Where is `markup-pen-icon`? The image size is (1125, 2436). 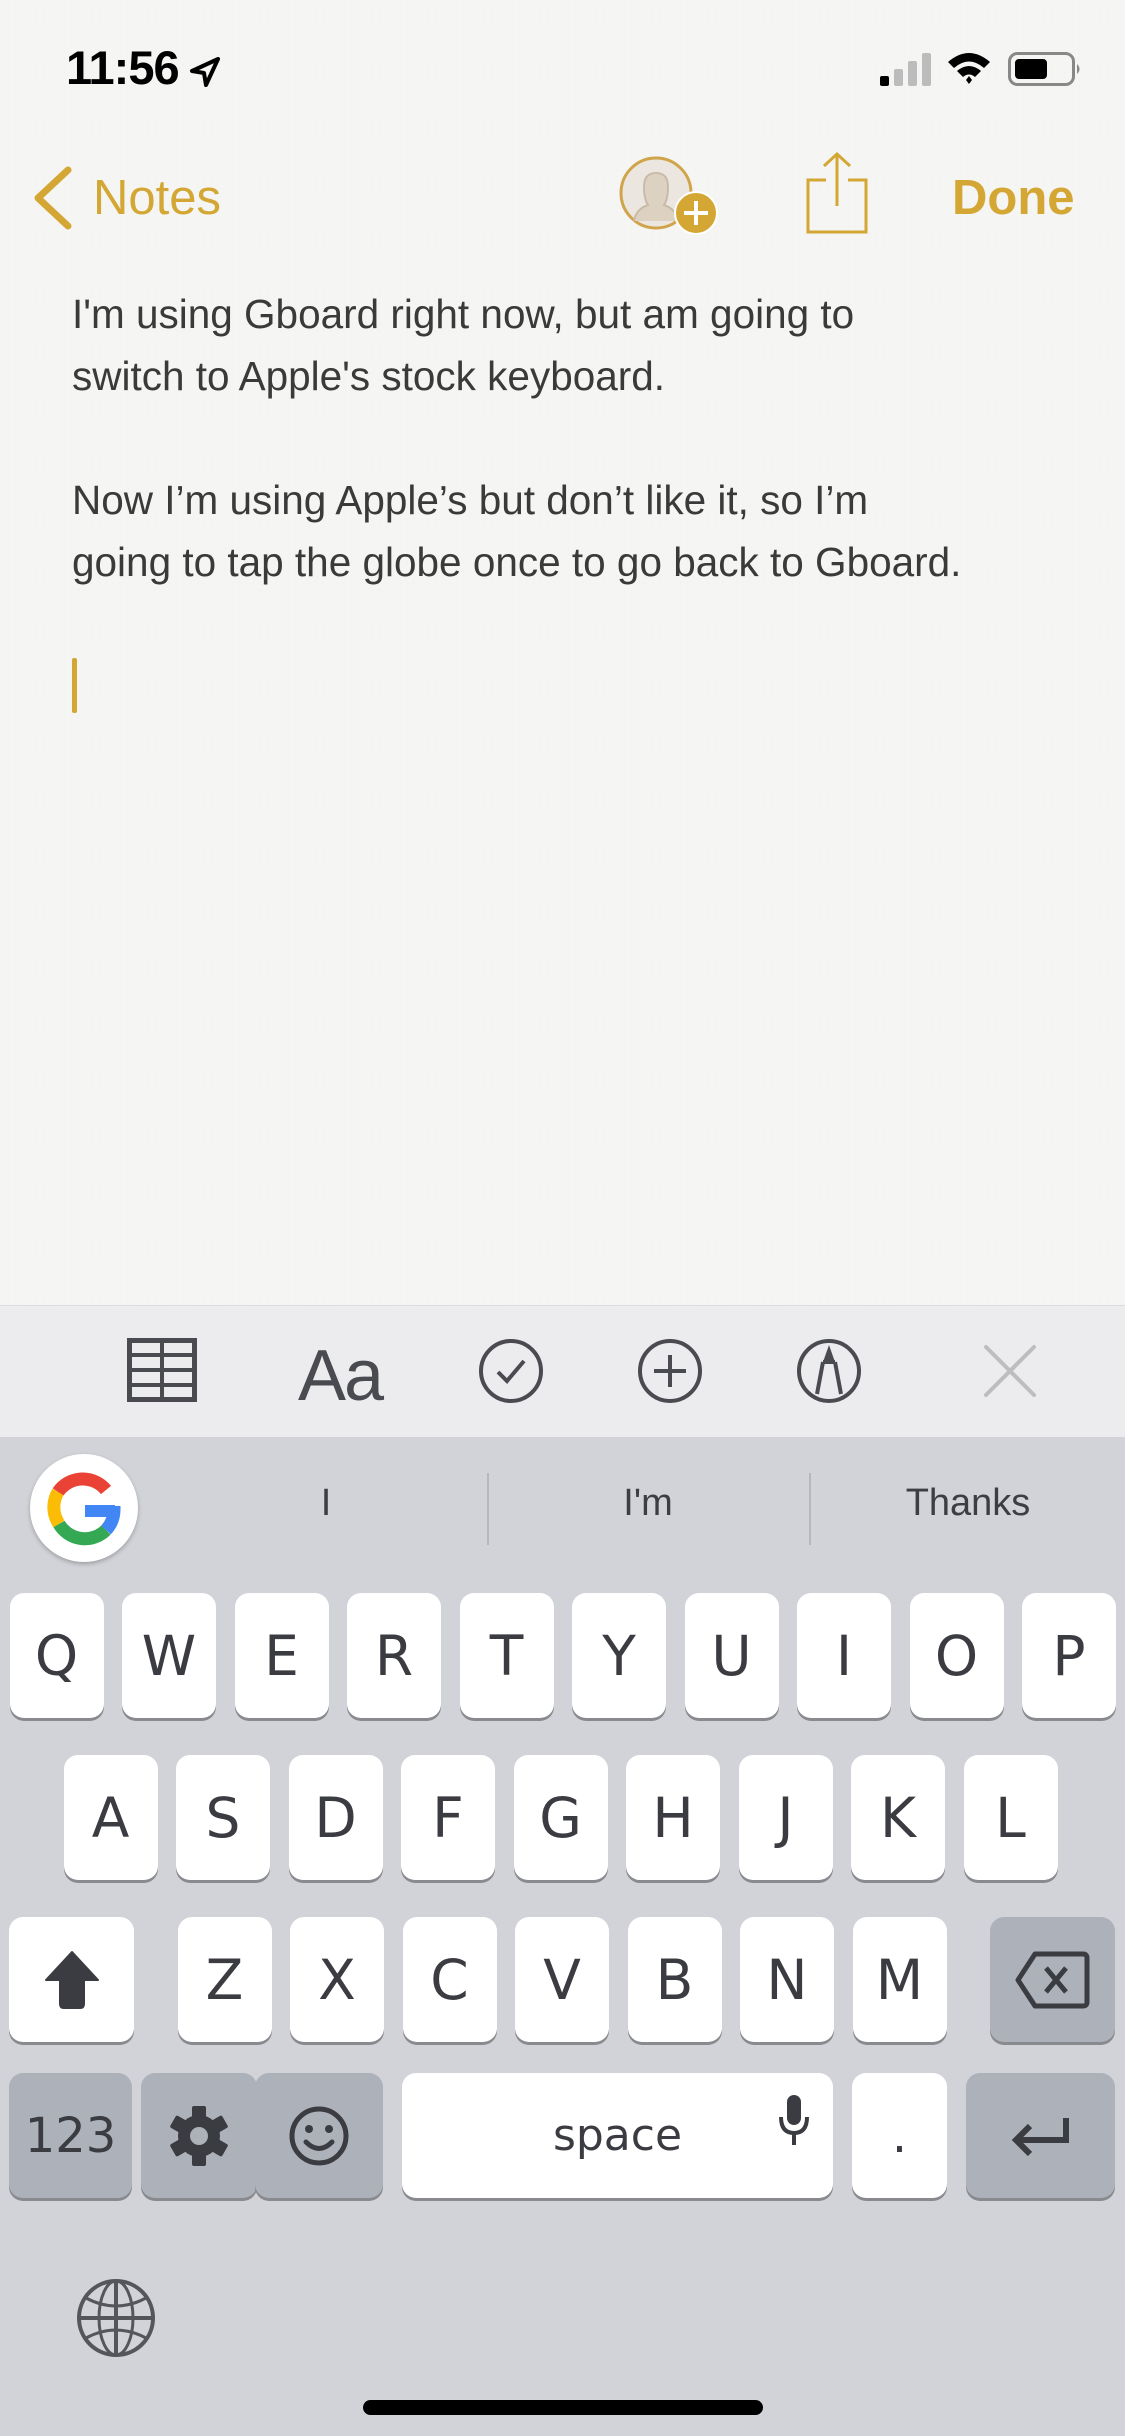
markup-pen-icon is located at coordinates (829, 1371).